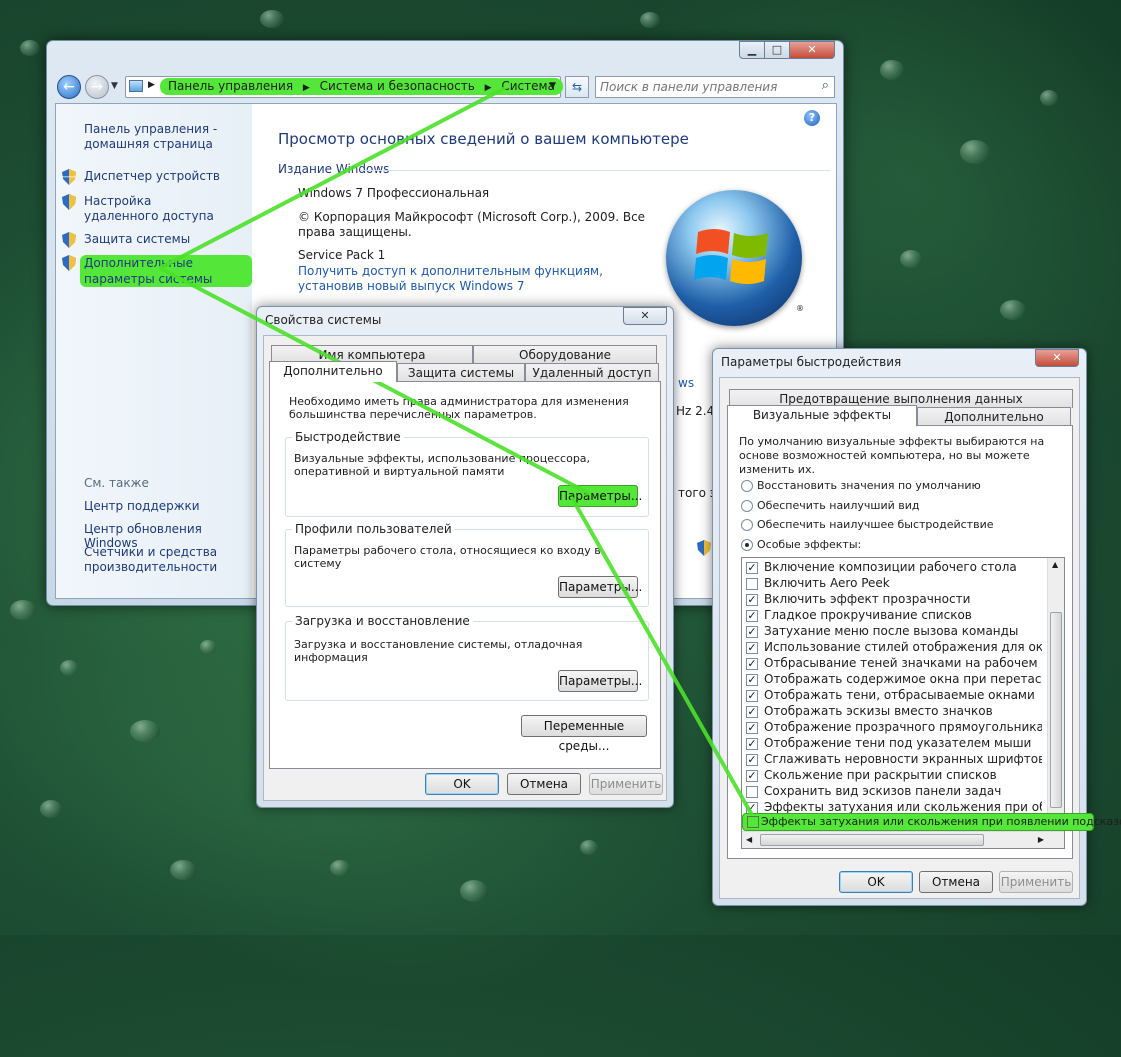 The image size is (1121, 1057). I want to click on vertical-scrollbar: ▲ ▼, so click(1055, 695).